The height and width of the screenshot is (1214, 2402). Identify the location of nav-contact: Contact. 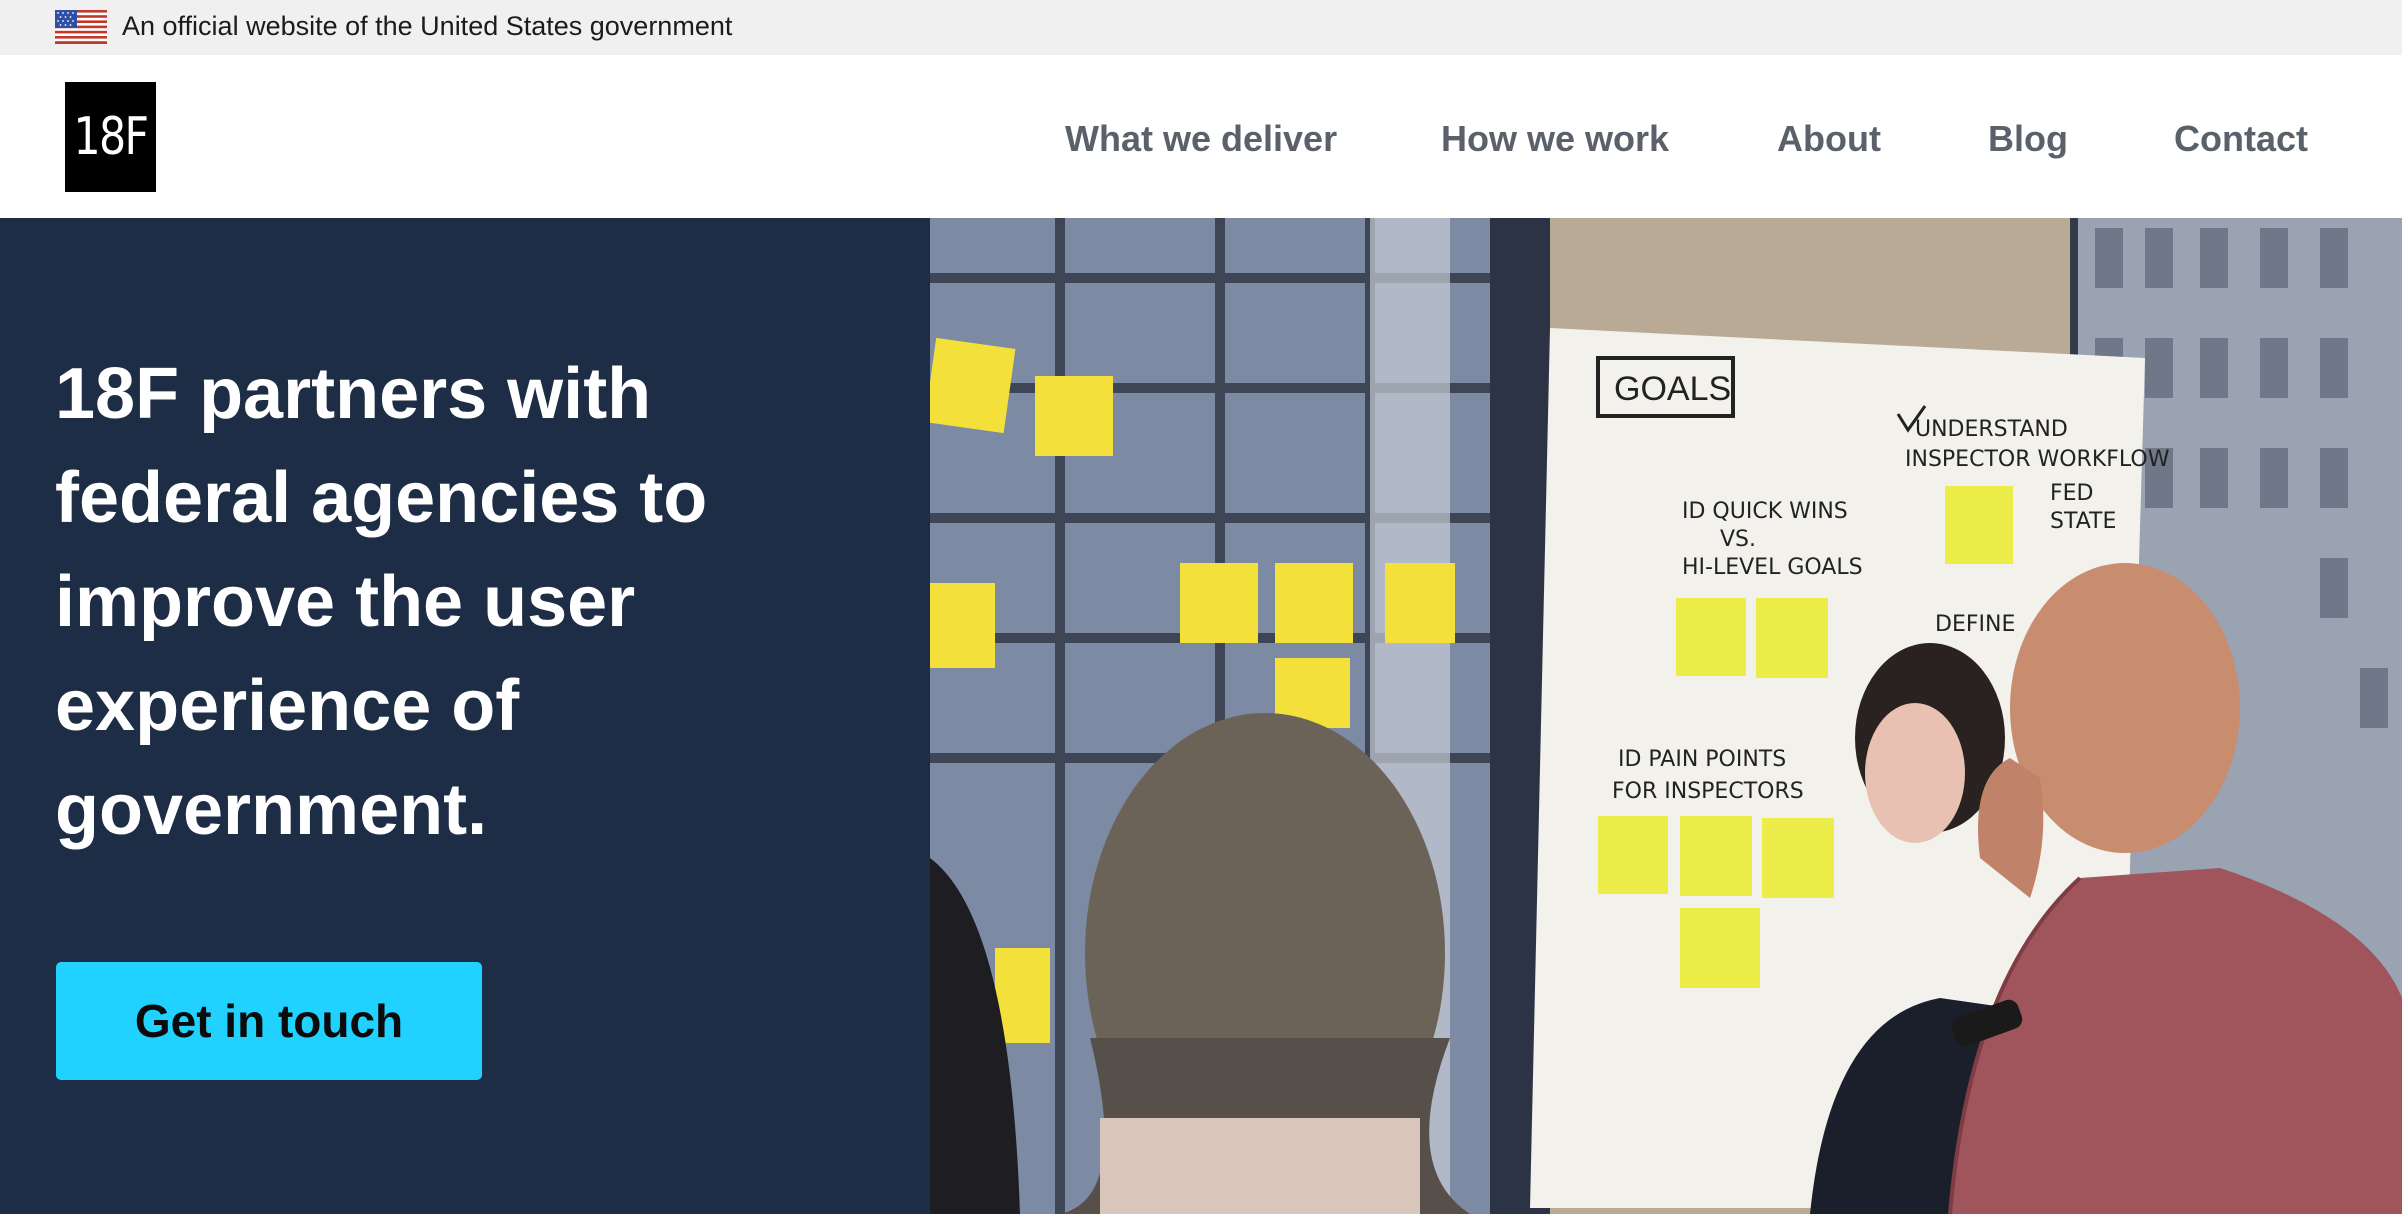
(2241, 139).